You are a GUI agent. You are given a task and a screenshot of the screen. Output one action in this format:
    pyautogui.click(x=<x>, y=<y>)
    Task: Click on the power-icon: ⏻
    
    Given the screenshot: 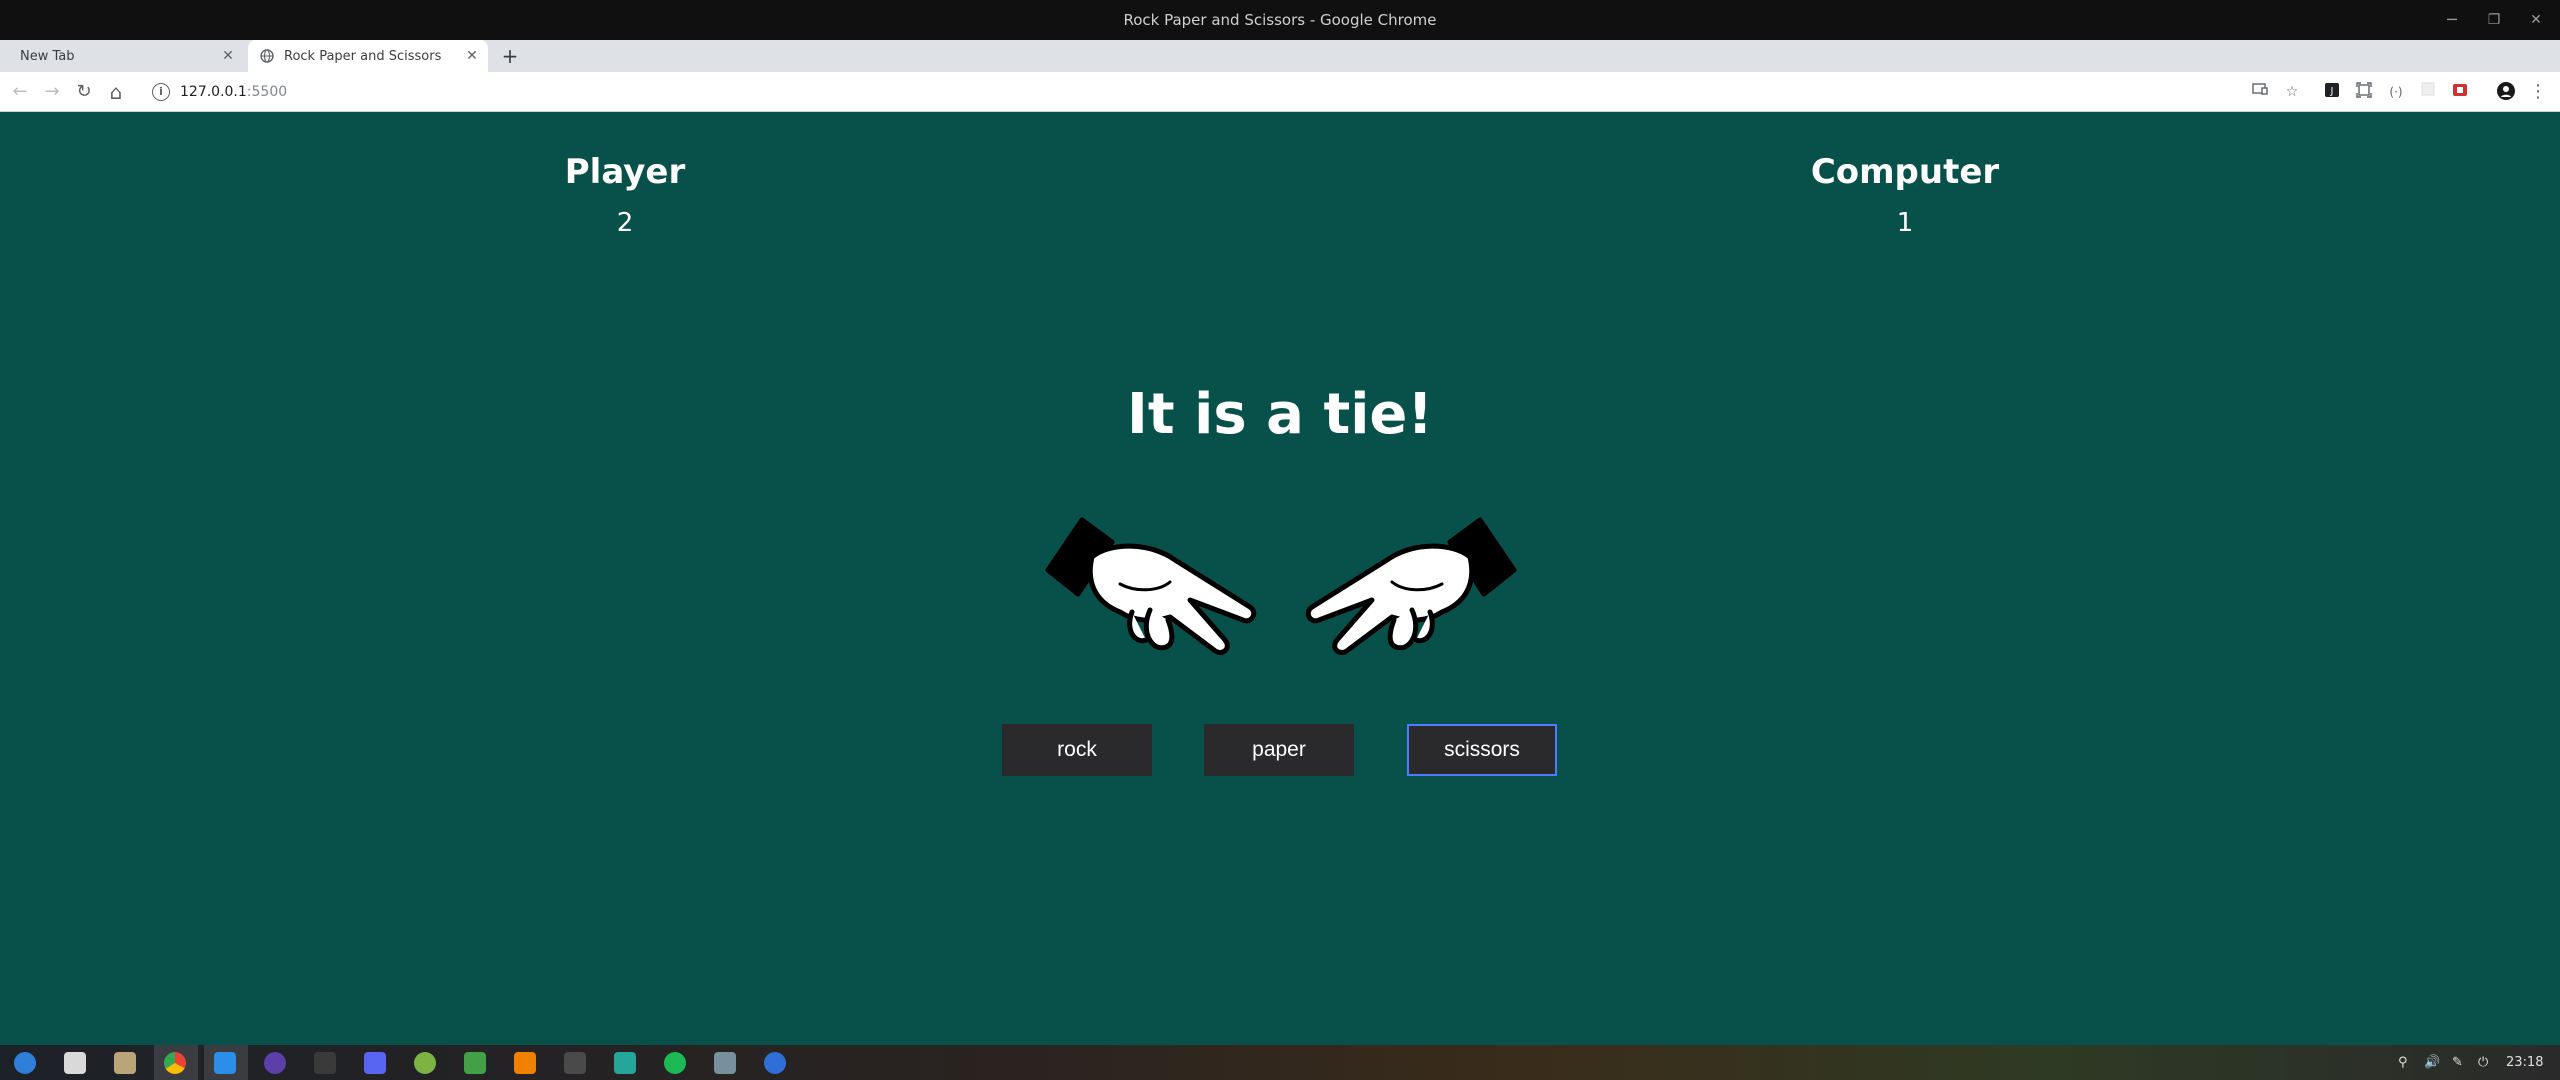 What is the action you would take?
    pyautogui.click(x=2483, y=1062)
    